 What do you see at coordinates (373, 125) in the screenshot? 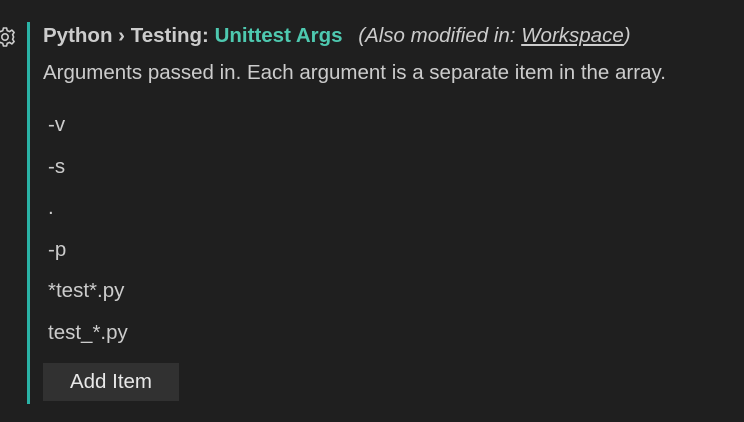
I see `list-item: -v` at bounding box center [373, 125].